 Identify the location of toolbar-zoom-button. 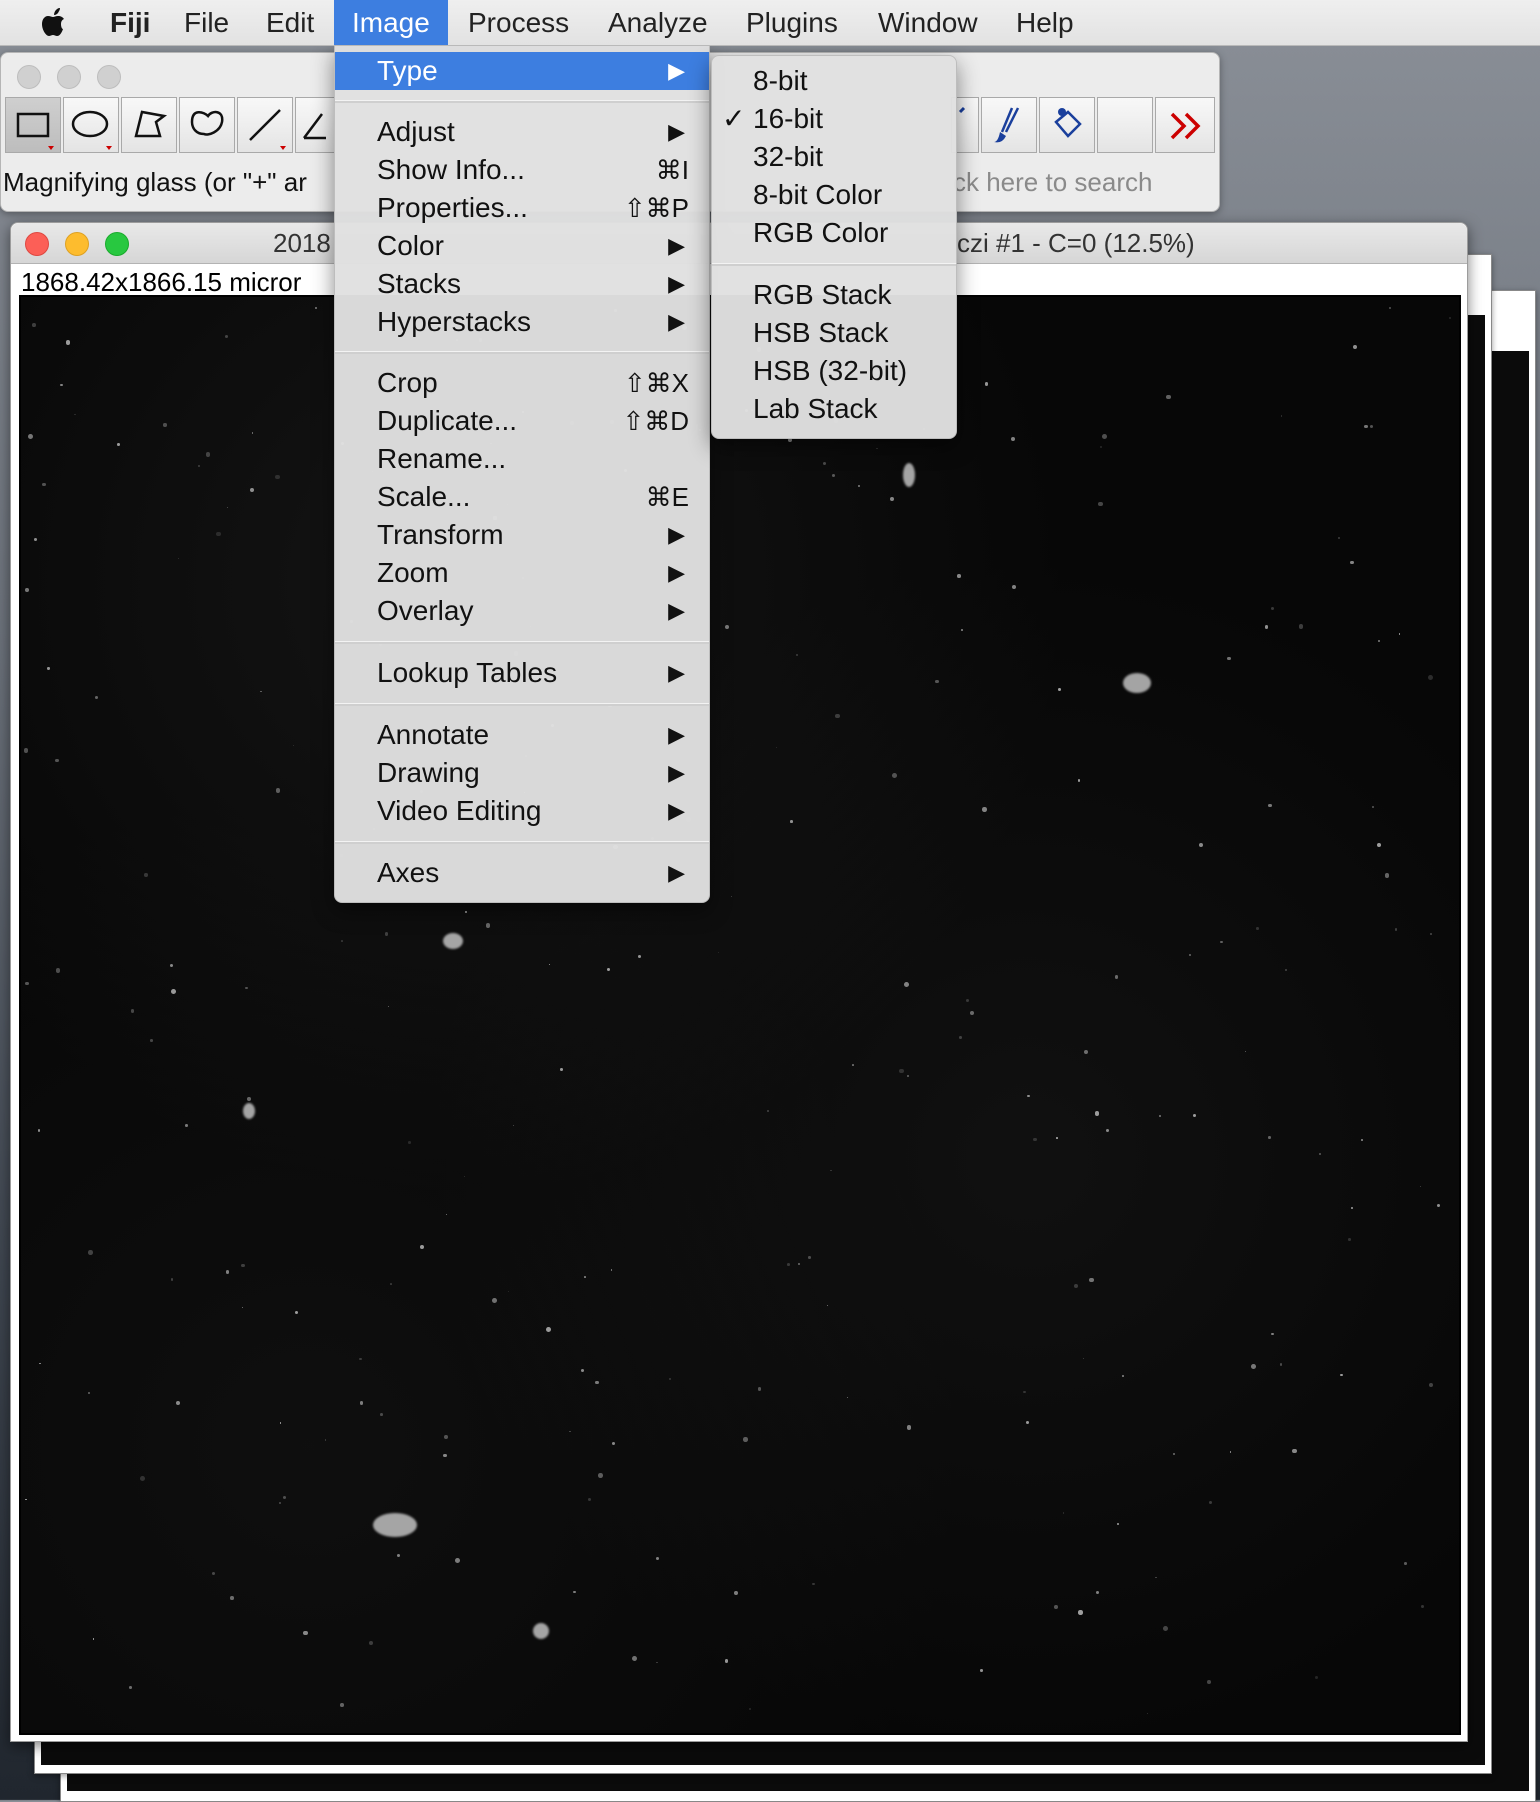
(109, 77).